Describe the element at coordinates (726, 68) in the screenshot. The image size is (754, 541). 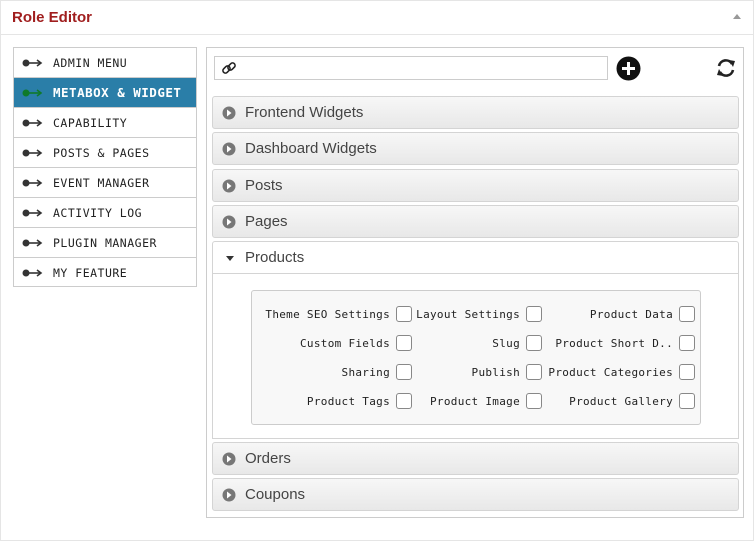
I see `refresh-icon` at that location.